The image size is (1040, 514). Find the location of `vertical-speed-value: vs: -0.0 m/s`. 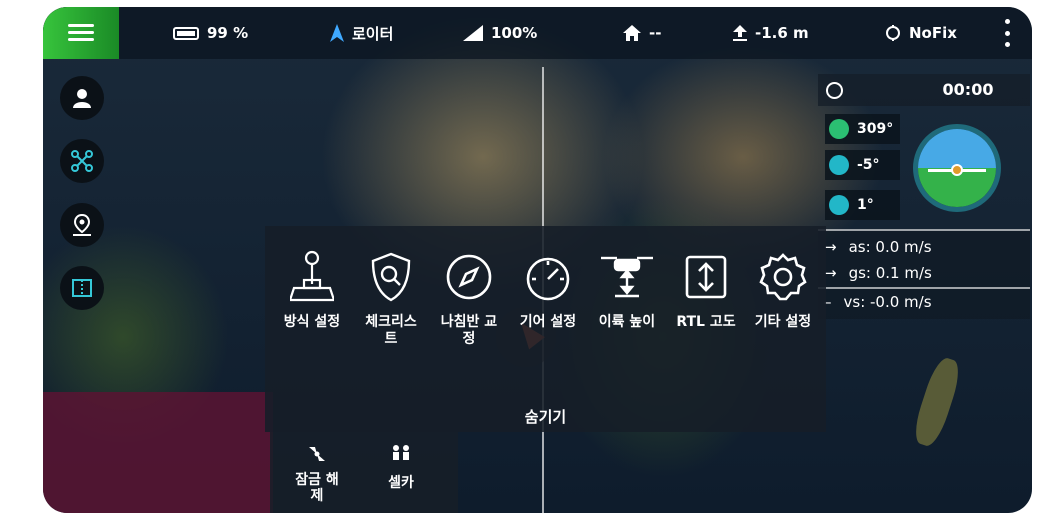

vertical-speed-value: vs: -0.0 m/s is located at coordinates (887, 302).